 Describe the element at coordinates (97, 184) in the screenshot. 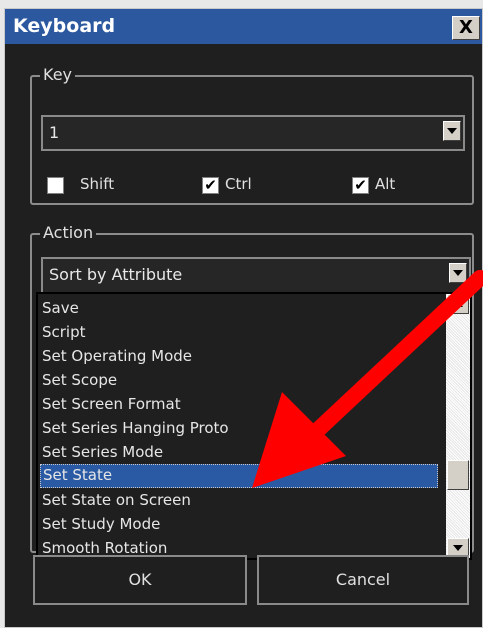

I see `shift-label: Shift` at that location.